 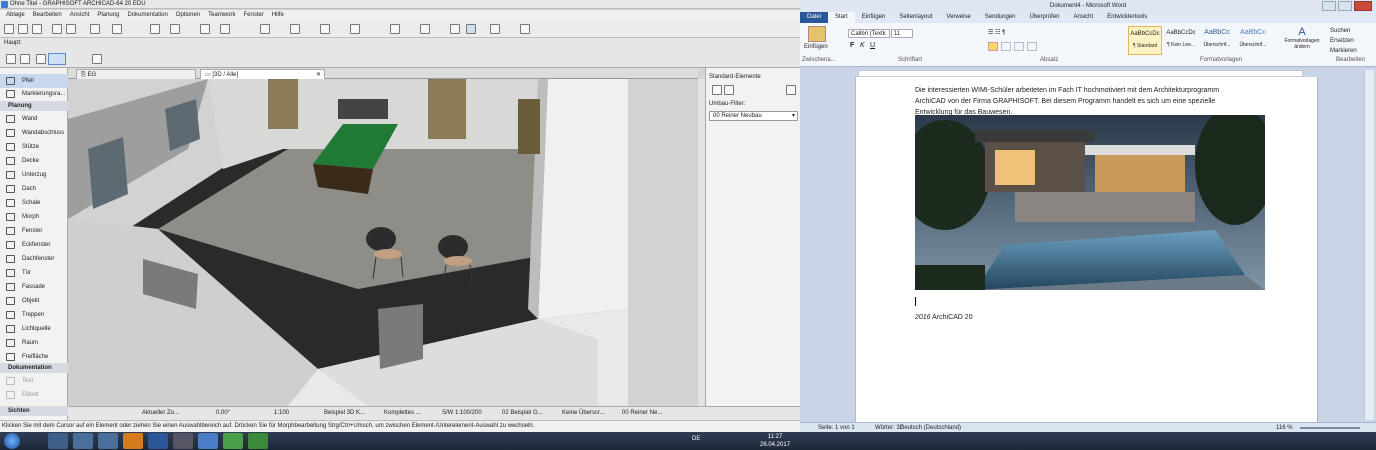 What do you see at coordinates (225, 29) in the screenshot?
I see `mirror-icon` at bounding box center [225, 29].